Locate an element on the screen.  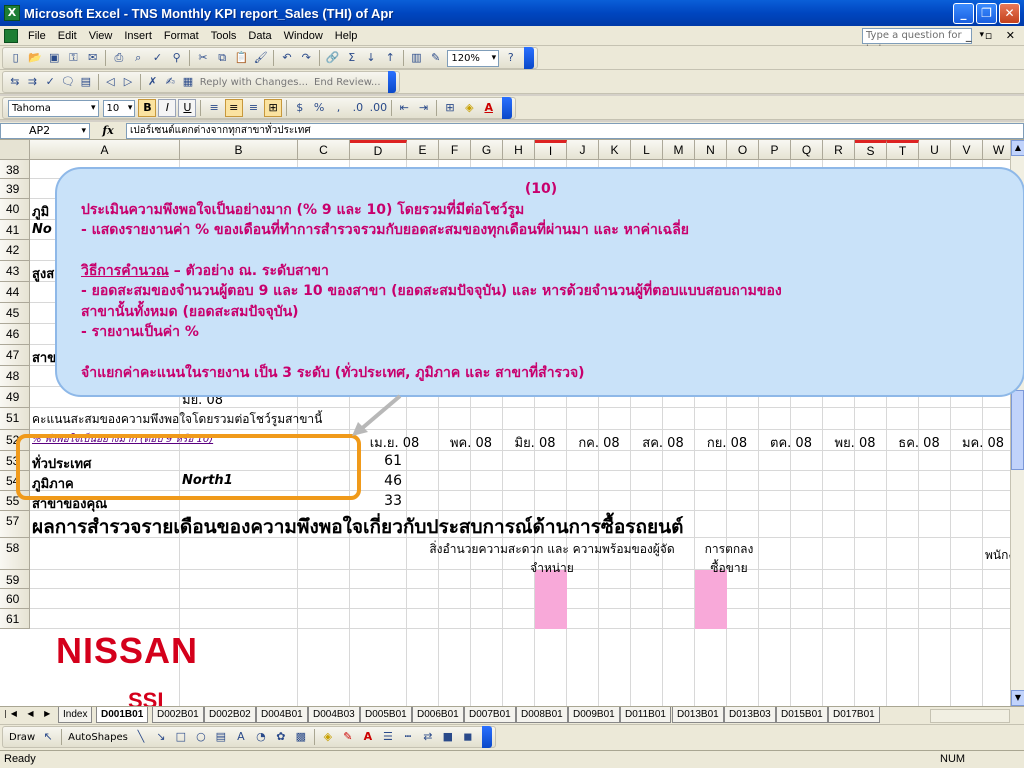
row-header-46: 46 is located at coordinates (15, 334).